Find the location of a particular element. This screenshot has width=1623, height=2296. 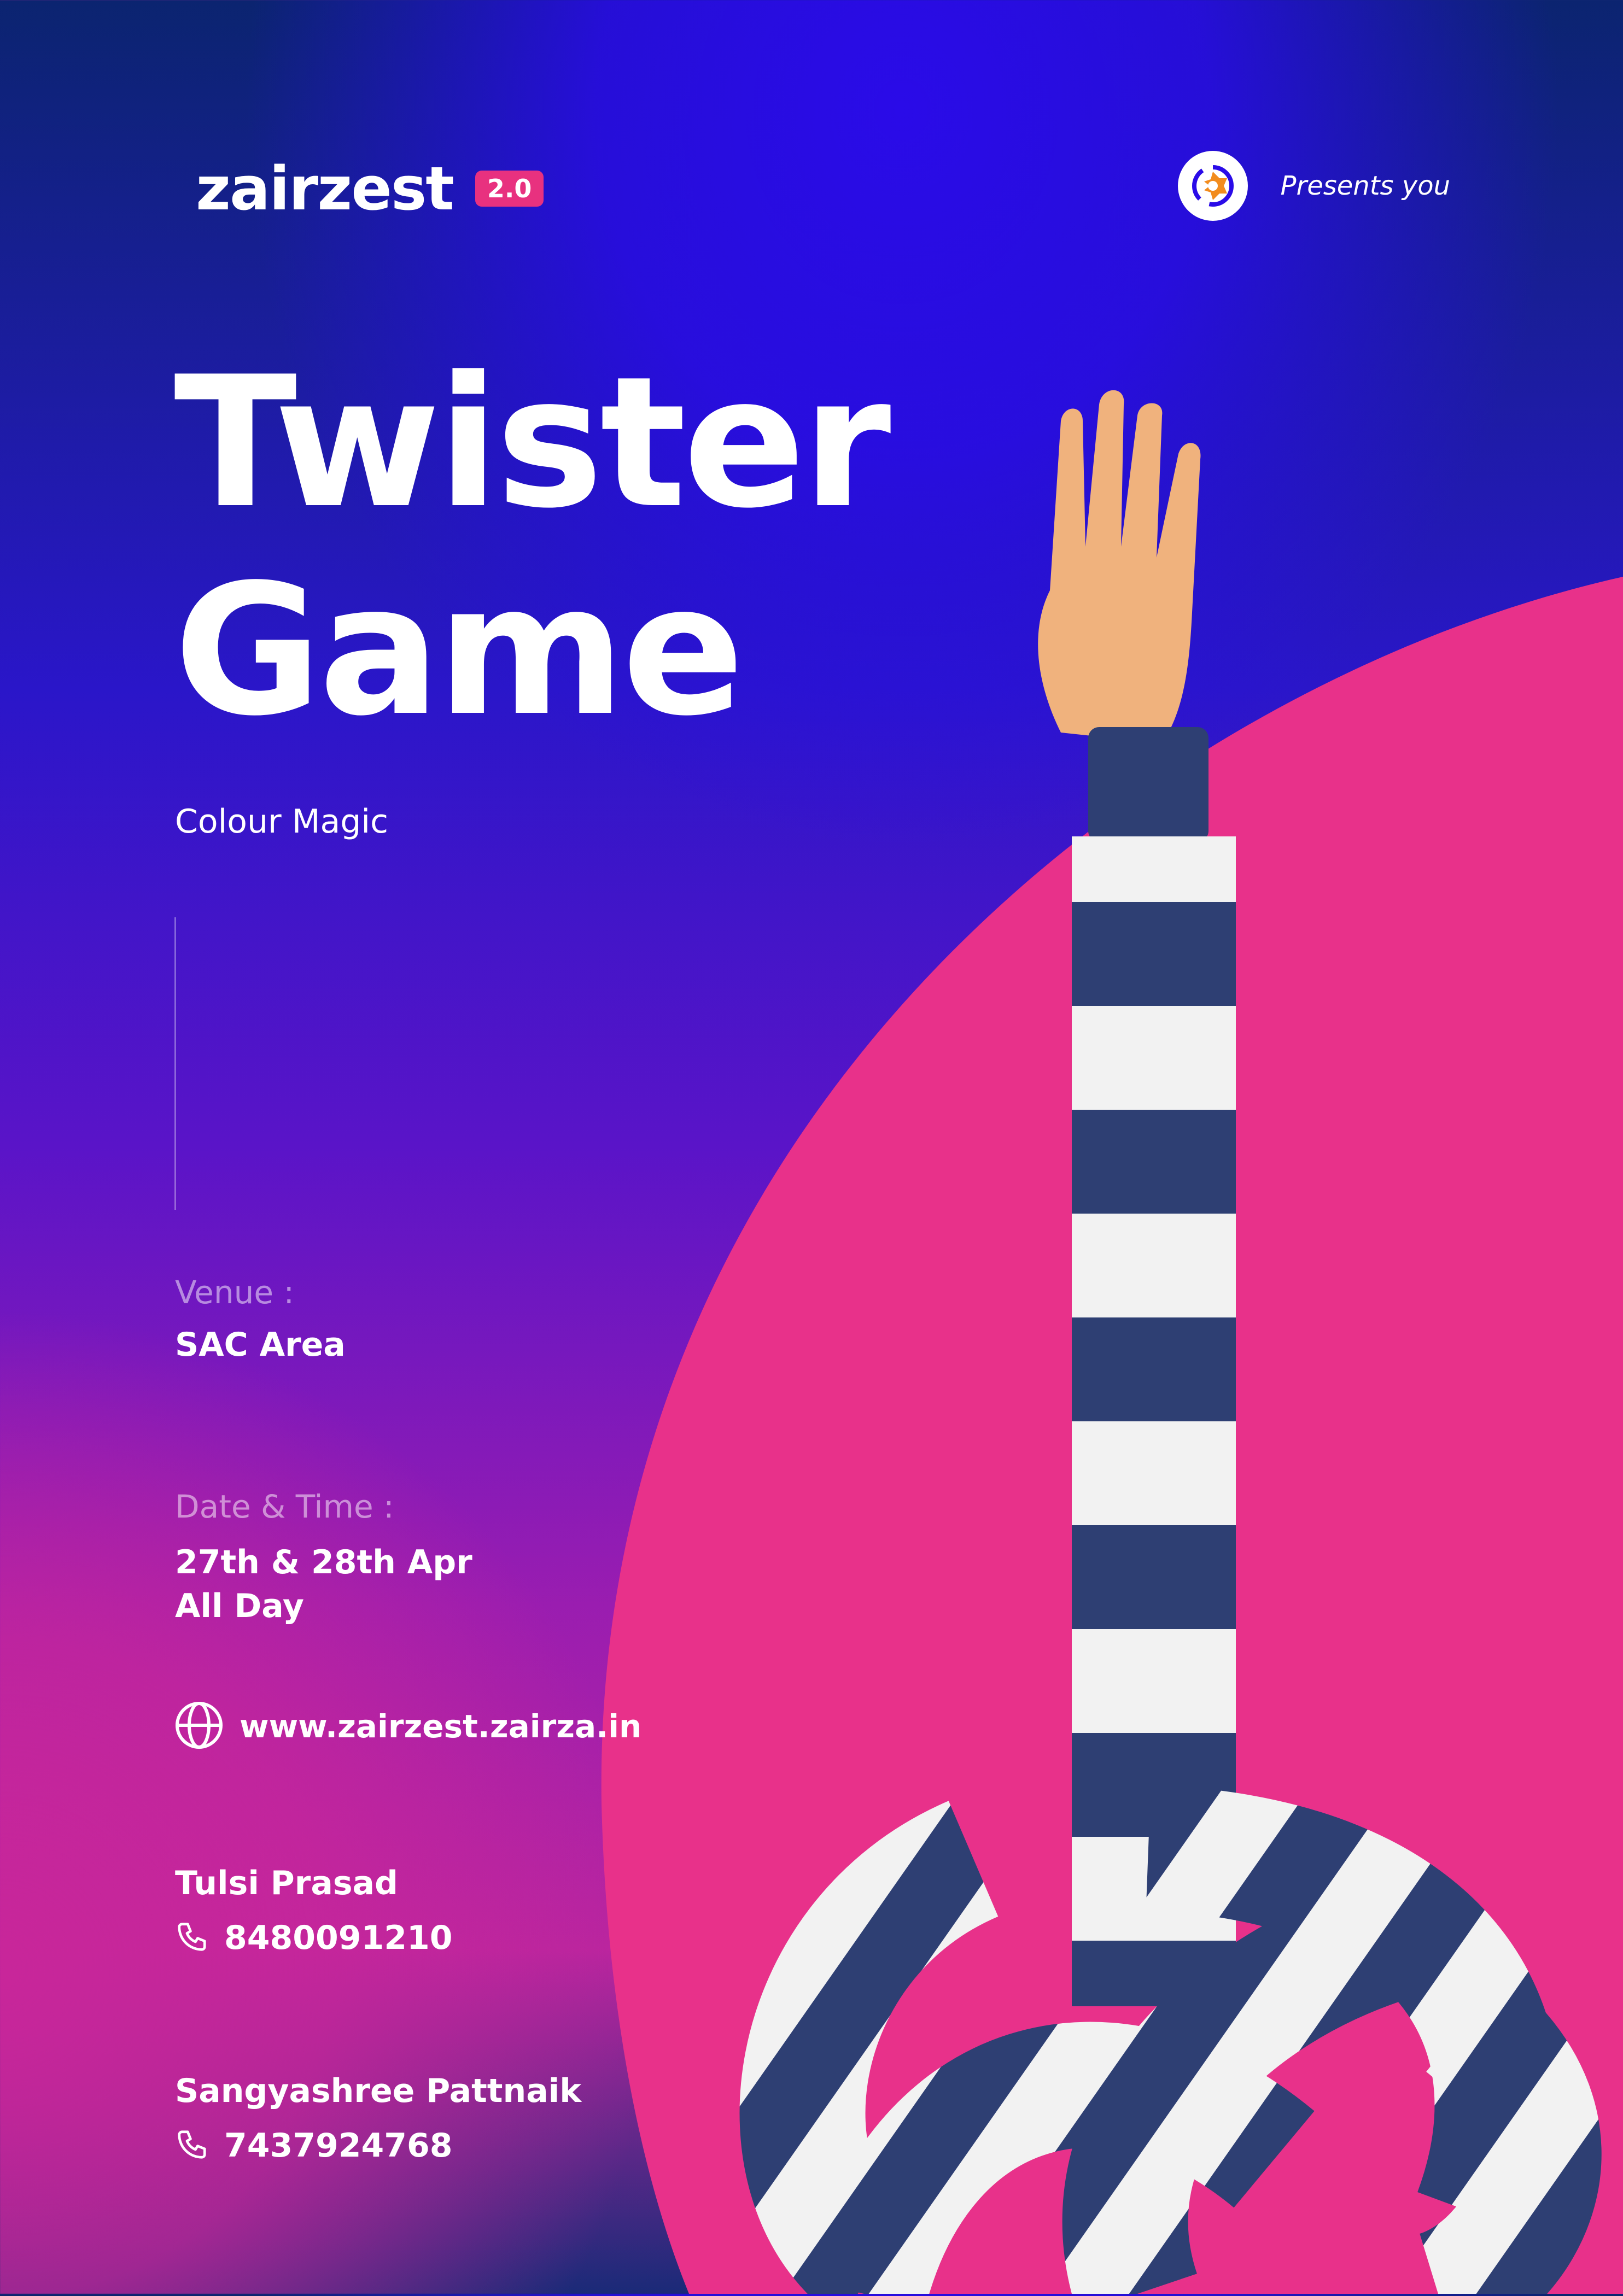

divider-line is located at coordinates (175, 1063).